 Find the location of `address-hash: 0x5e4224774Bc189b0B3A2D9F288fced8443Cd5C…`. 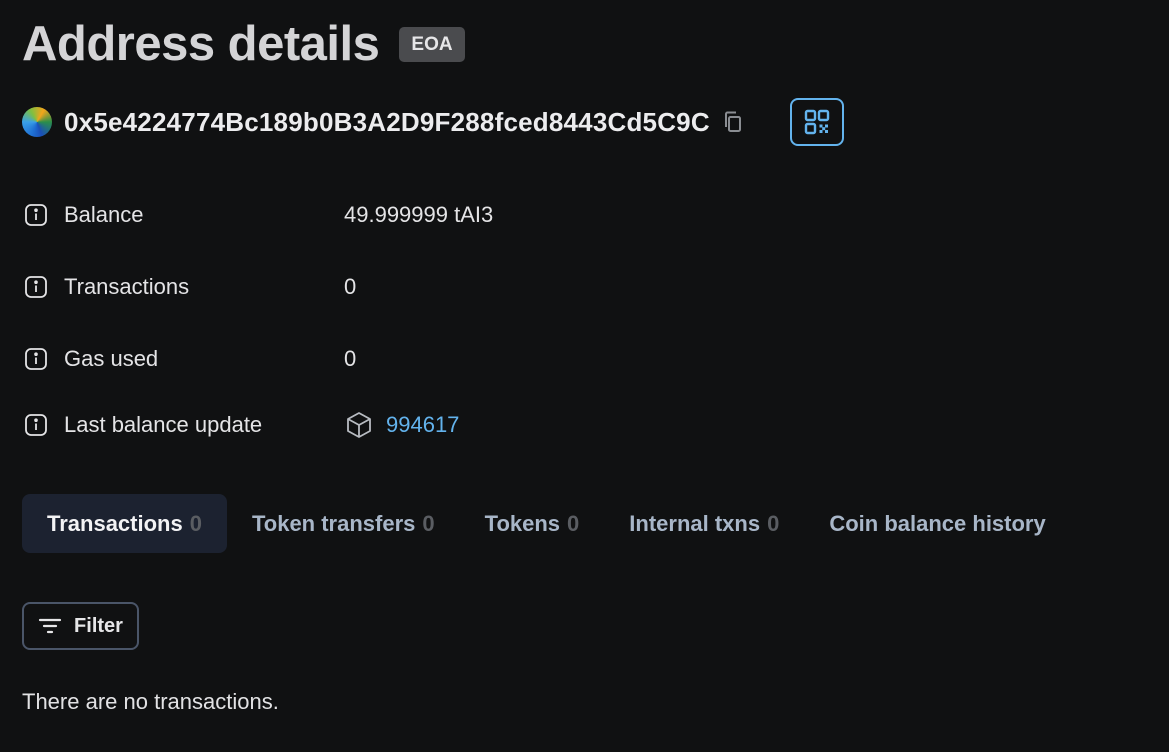

address-hash: 0x5e4224774Bc189b0B3A2D9F288fced8443Cd5C… is located at coordinates (387, 121).